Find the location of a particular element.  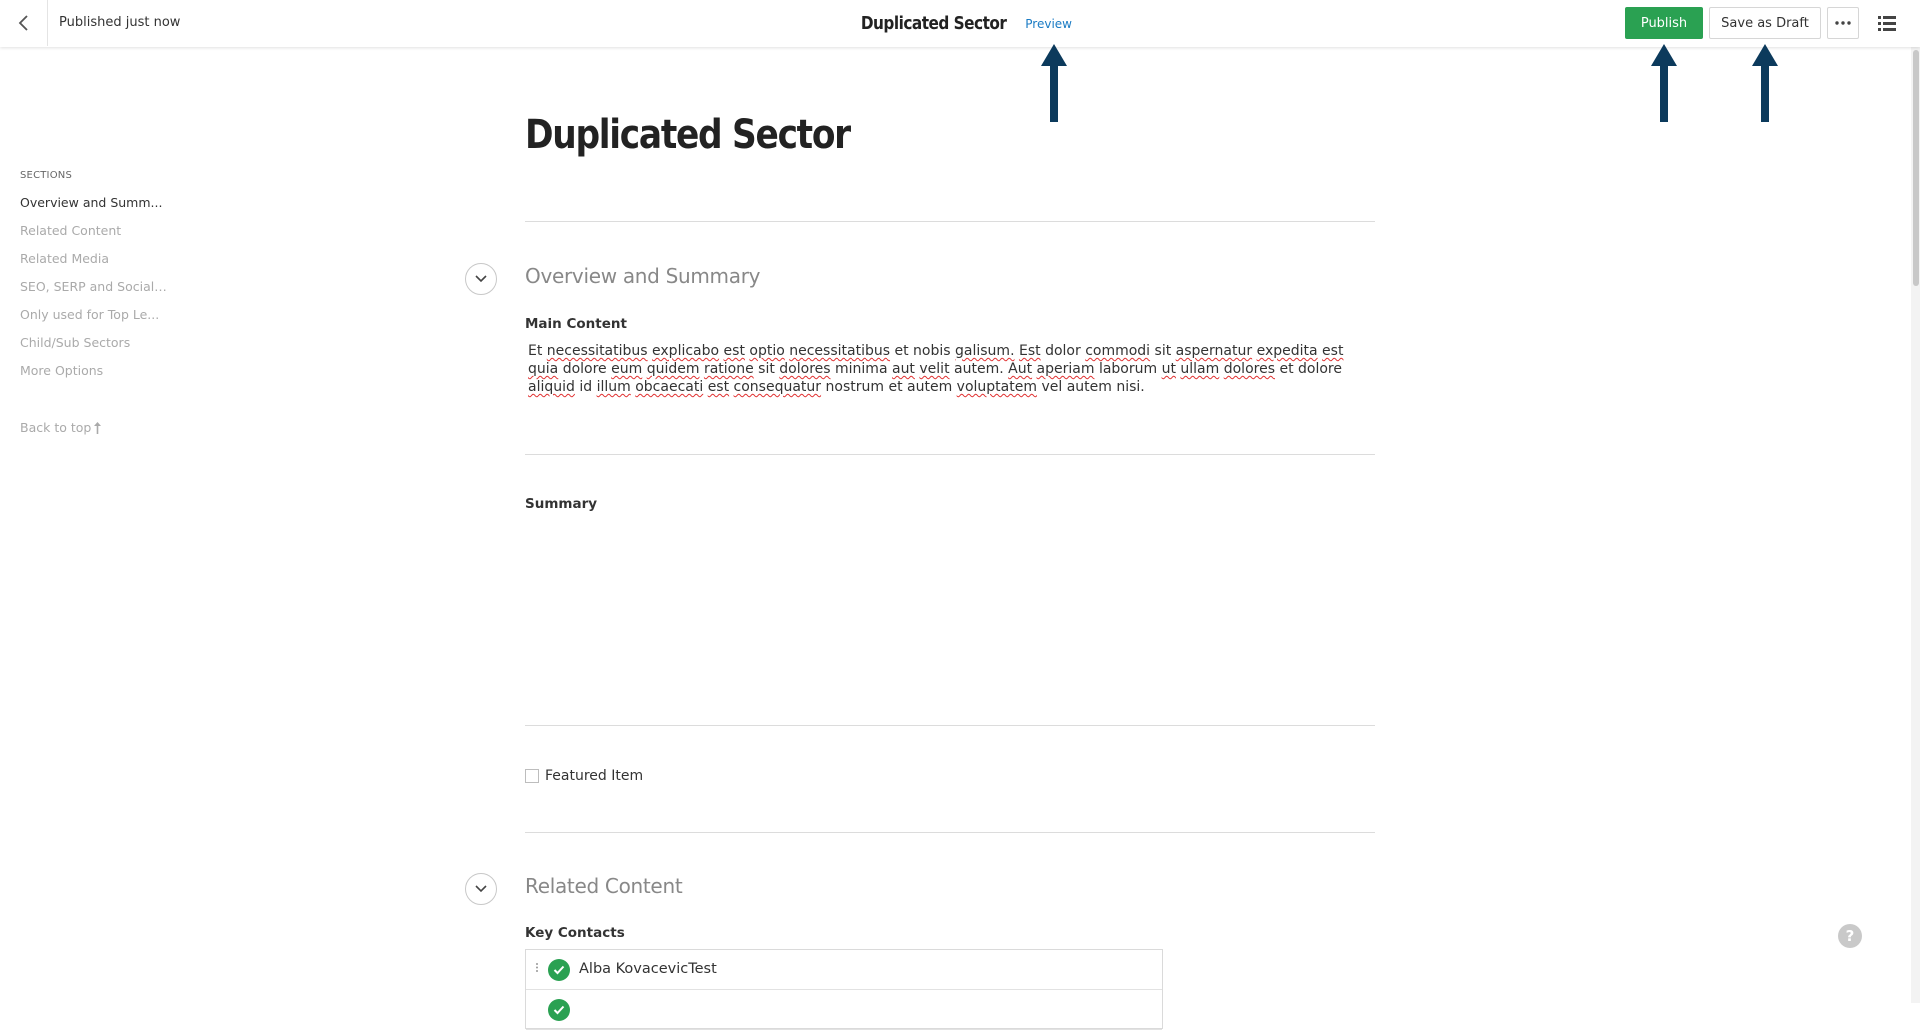

featured-item-checkbox is located at coordinates (532, 776).